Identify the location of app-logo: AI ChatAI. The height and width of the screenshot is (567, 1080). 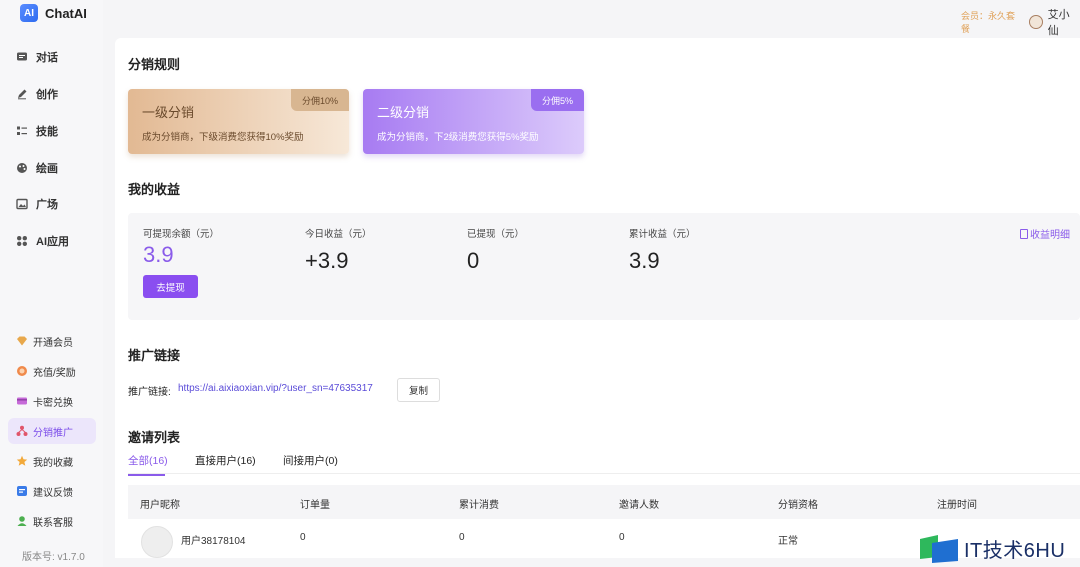
(53, 13).